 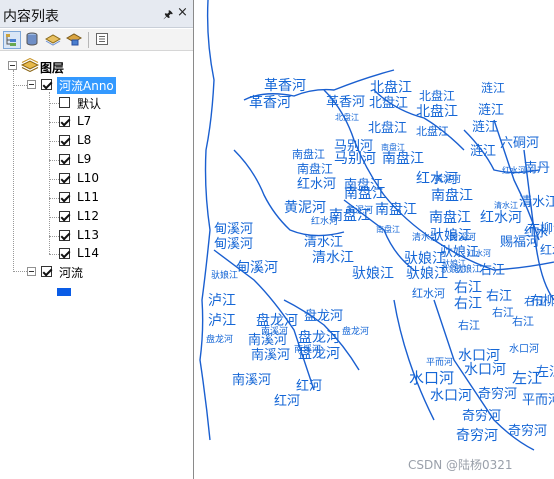 I want to click on map-label: 红水, so click(x=547, y=249).